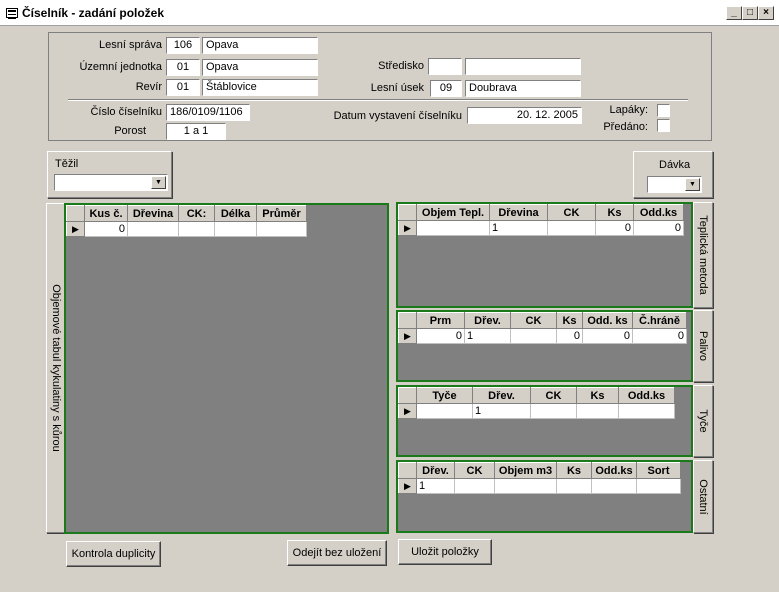 Image resolution: width=779 pixels, height=592 pixels. What do you see at coordinates (183, 67) in the screenshot?
I see `uzemni-jednotka-code-field: 01` at bounding box center [183, 67].